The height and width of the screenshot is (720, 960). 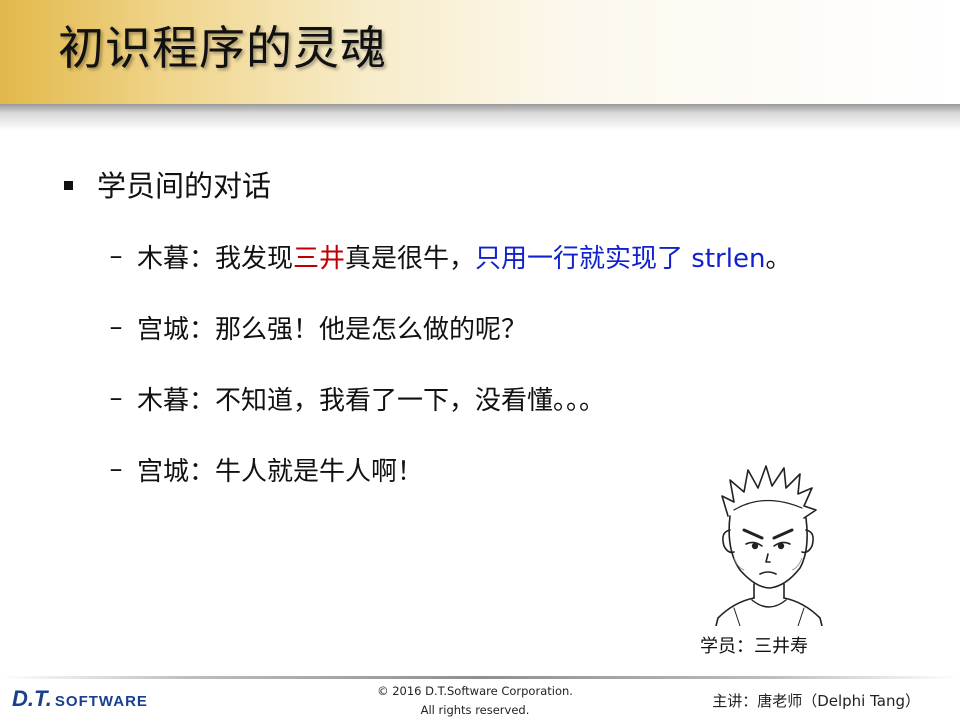 What do you see at coordinates (778, 258) in the screenshot?
I see `dialogue-segment: 。` at bounding box center [778, 258].